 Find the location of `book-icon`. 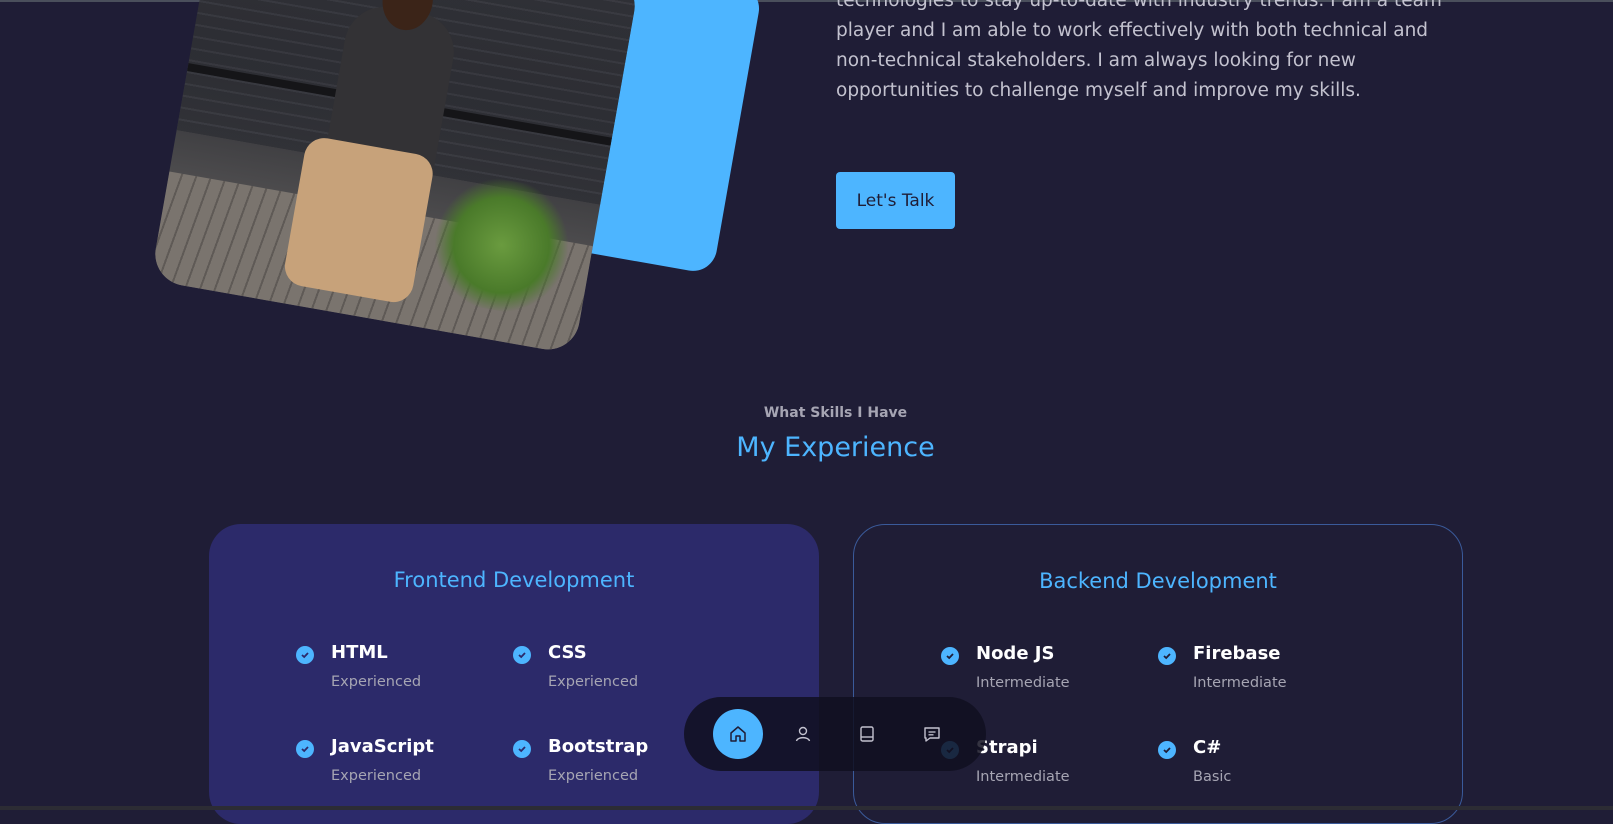

book-icon is located at coordinates (867, 734).